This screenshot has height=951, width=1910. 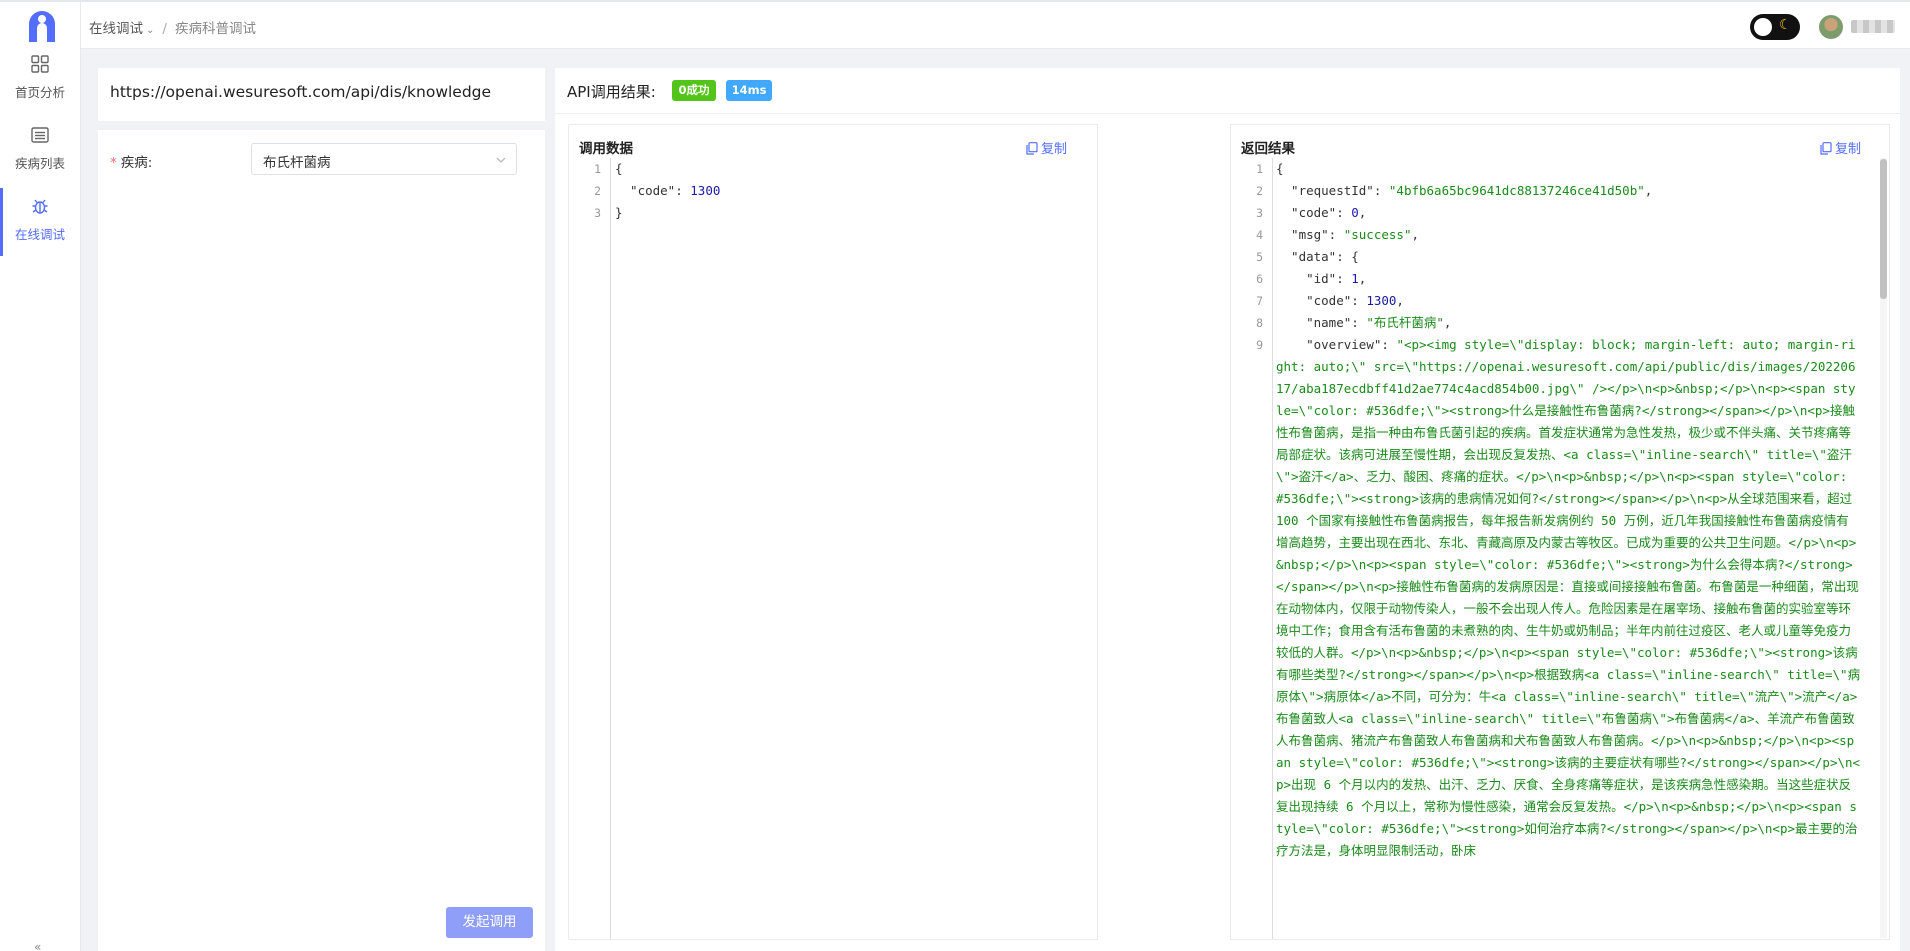 What do you see at coordinates (668, 190) in the screenshot?
I see `code-line: "code": 1300` at bounding box center [668, 190].